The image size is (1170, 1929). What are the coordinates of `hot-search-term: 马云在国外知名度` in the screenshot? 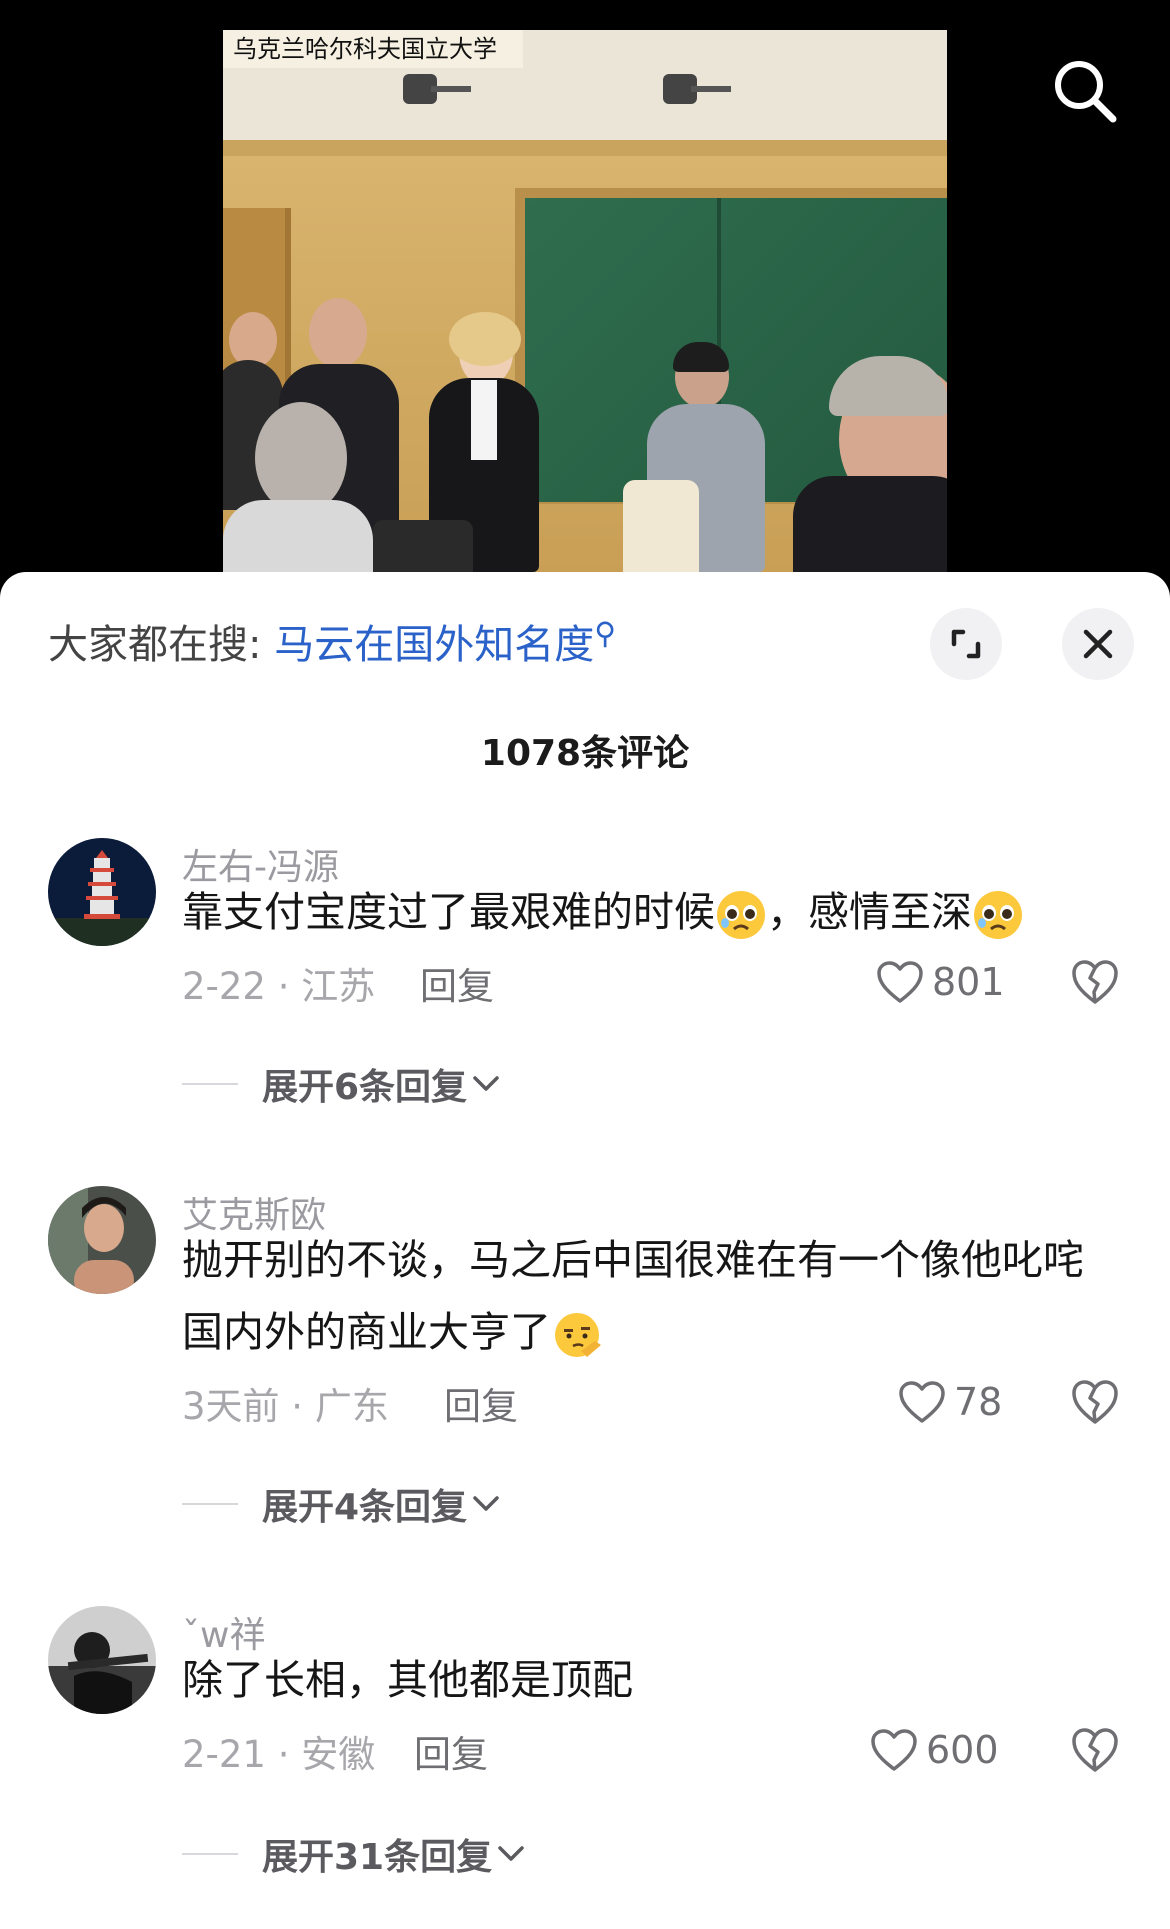 It's located at (434, 645).